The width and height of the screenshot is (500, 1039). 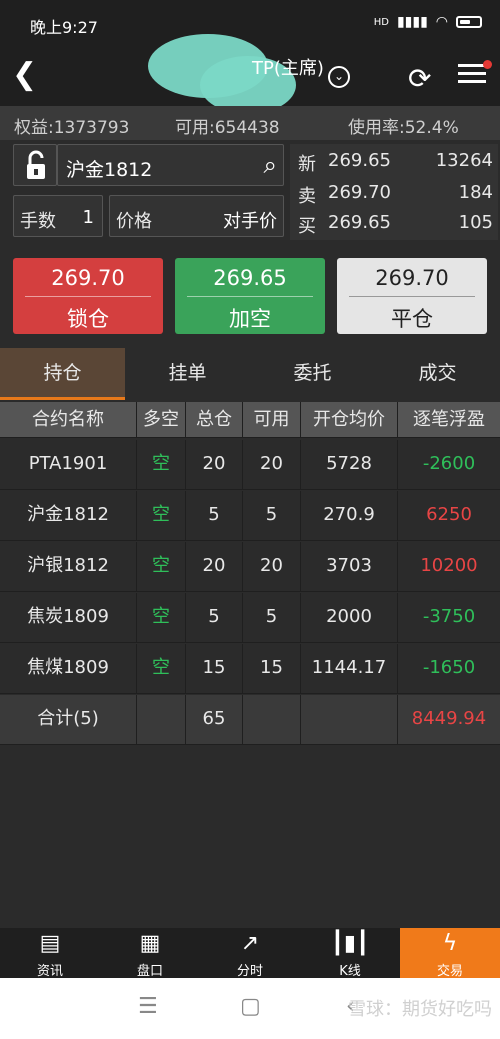 What do you see at coordinates (449, 565) in the screenshot?
I see `pnl-cell: 10200` at bounding box center [449, 565].